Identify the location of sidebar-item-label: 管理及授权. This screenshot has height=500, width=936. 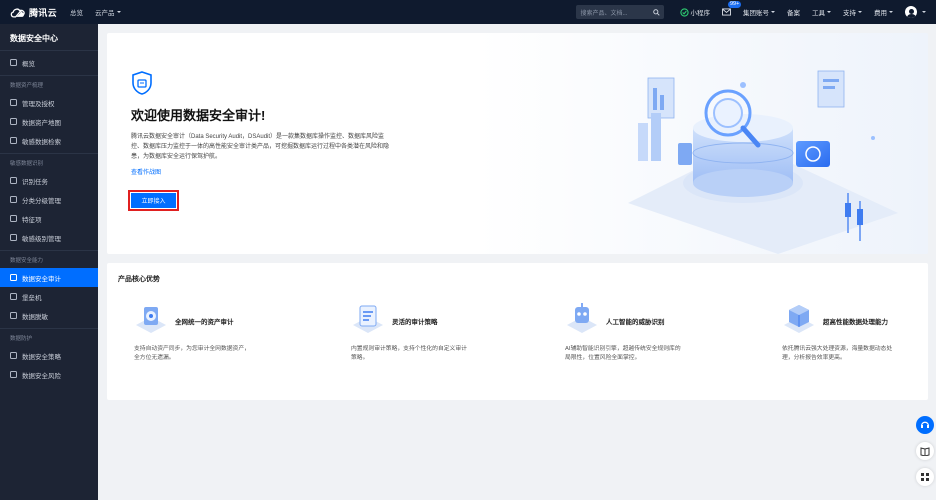
(38, 104).